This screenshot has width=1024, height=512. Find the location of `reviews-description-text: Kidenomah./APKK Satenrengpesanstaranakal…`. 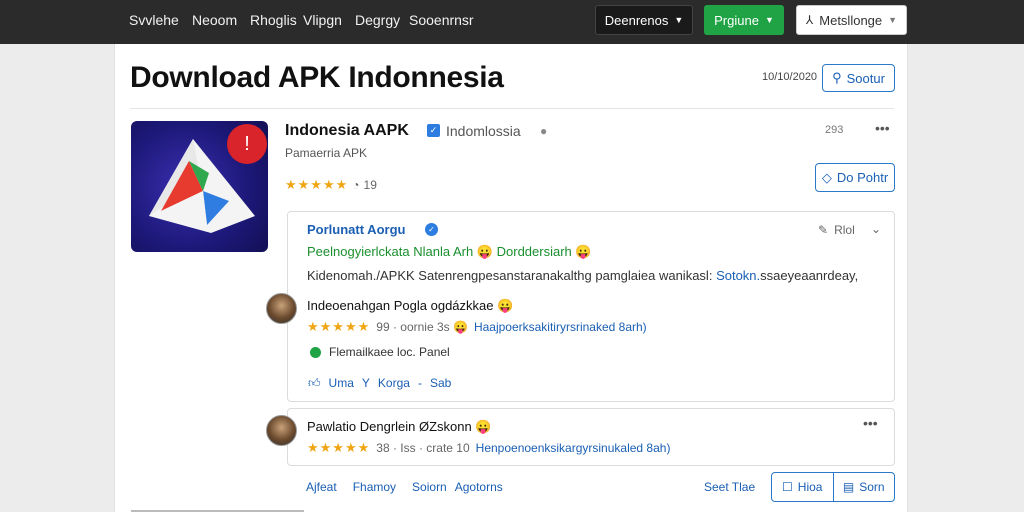

reviews-description-text: Kidenomah./APKK Satenrengpesanstaranakal… is located at coordinates (510, 275).